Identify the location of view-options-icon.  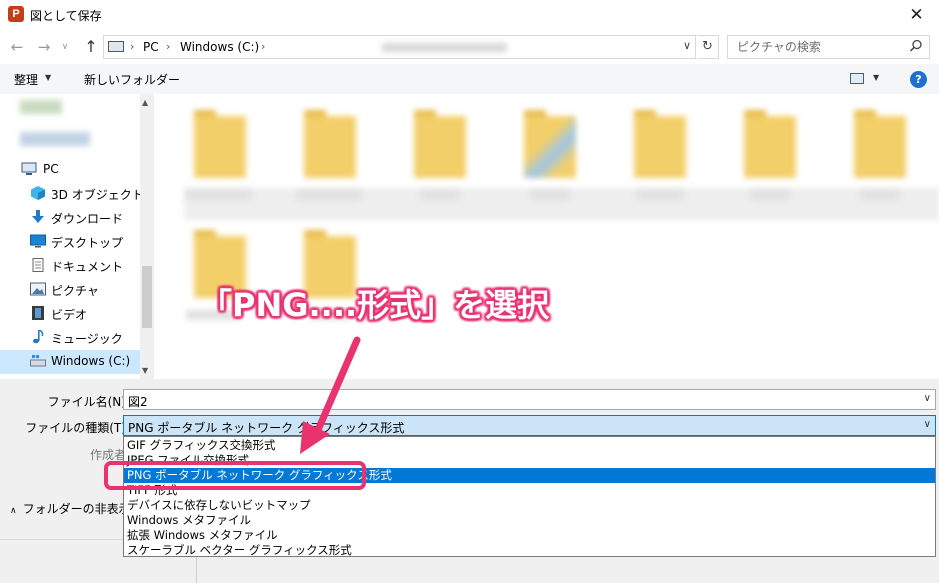
(857, 78).